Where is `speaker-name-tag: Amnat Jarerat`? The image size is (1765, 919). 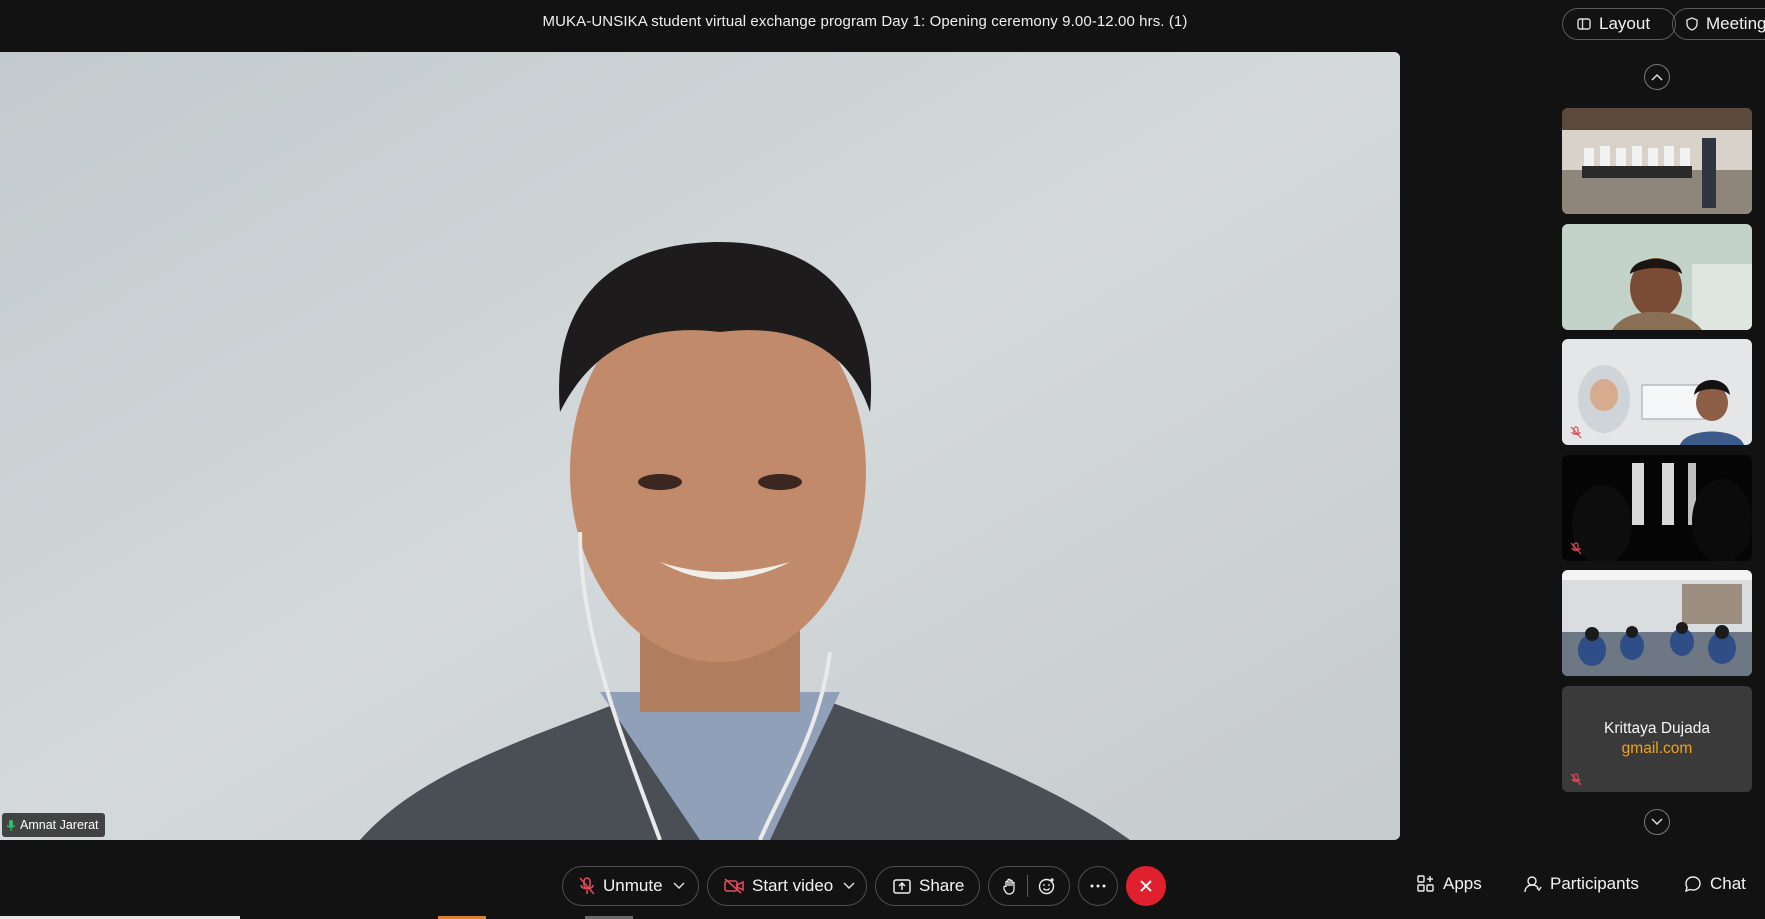 speaker-name-tag: Amnat Jarerat is located at coordinates (53, 825).